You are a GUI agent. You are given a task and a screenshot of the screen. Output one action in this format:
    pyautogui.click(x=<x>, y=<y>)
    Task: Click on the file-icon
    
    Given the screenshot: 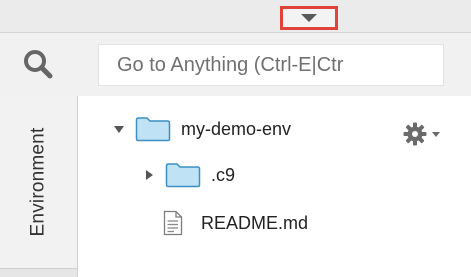 What is the action you would take?
    pyautogui.click(x=173, y=223)
    